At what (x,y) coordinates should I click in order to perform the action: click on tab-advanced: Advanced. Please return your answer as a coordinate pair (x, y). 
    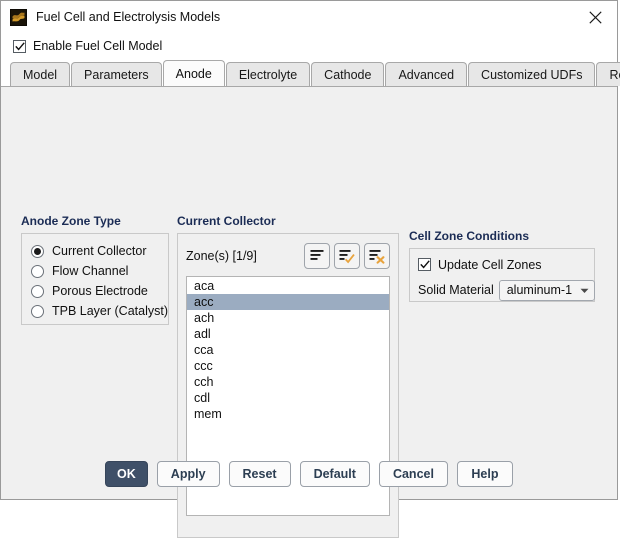
    Looking at the image, I should click on (426, 74).